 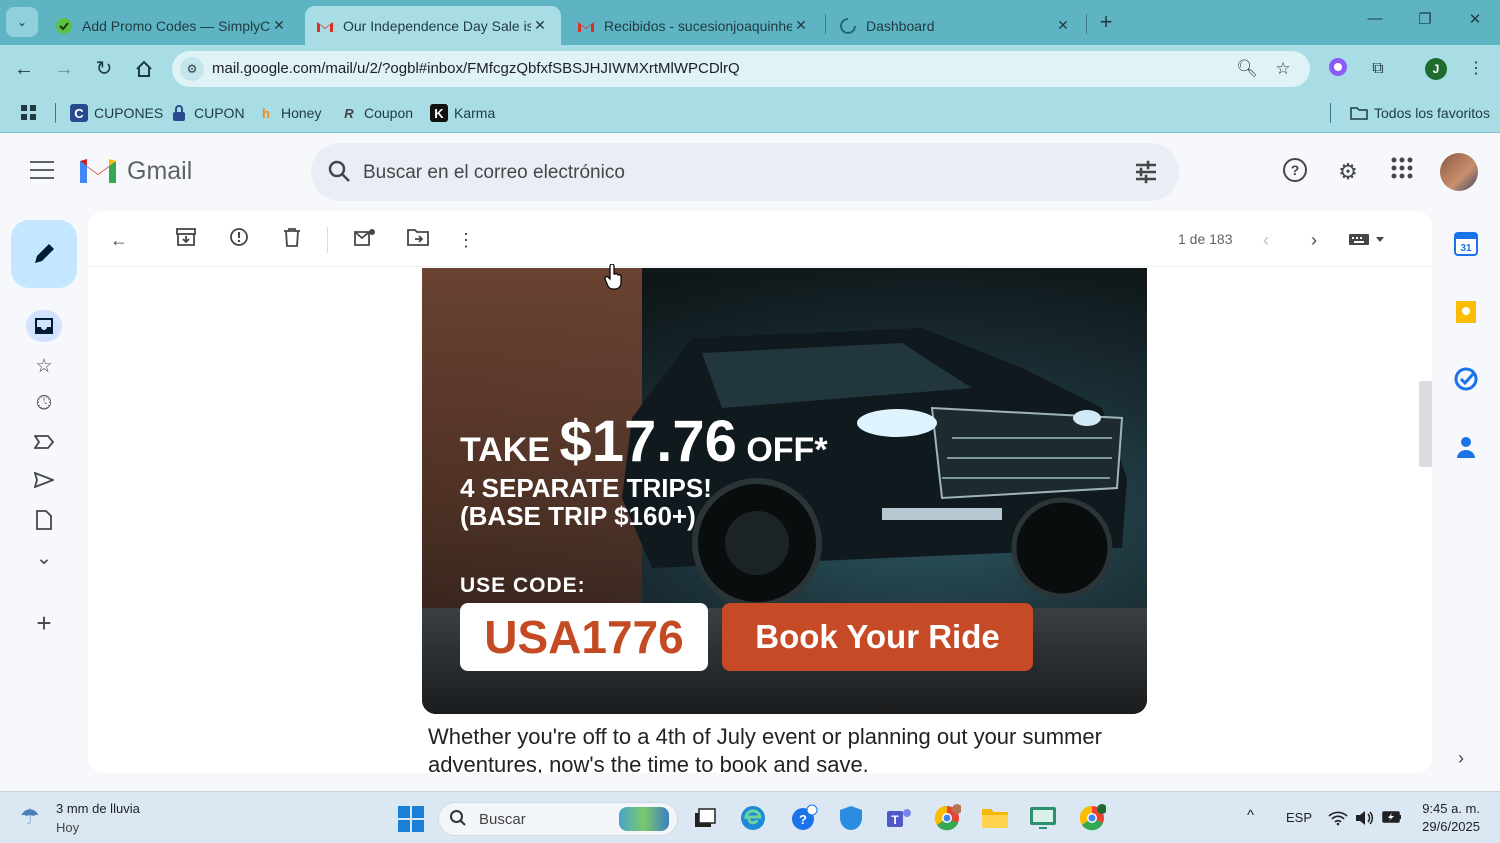 I want to click on battery-charging-icon, so click(x=1392, y=818).